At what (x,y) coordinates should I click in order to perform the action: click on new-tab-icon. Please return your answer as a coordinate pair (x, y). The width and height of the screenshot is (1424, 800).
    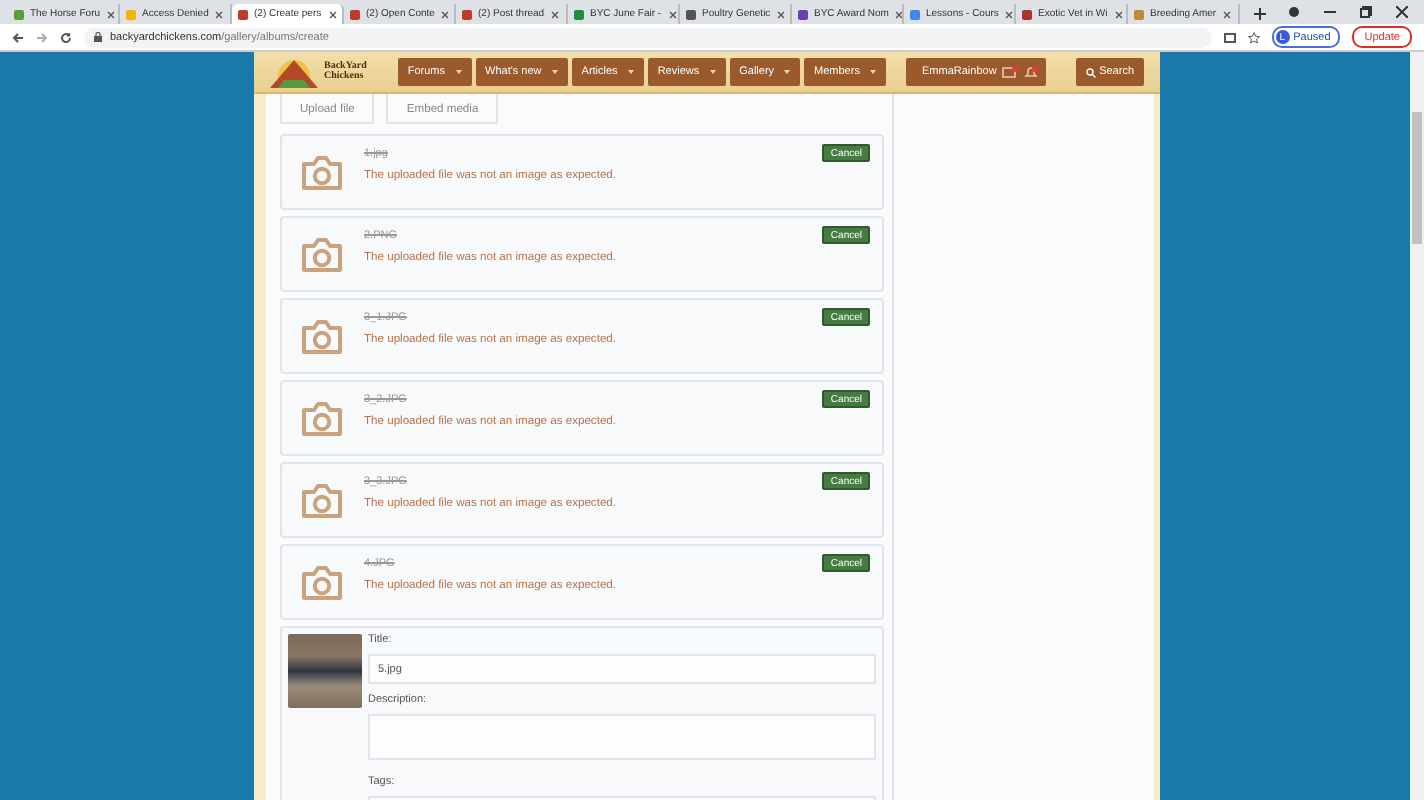
    Looking at the image, I should click on (1260, 14).